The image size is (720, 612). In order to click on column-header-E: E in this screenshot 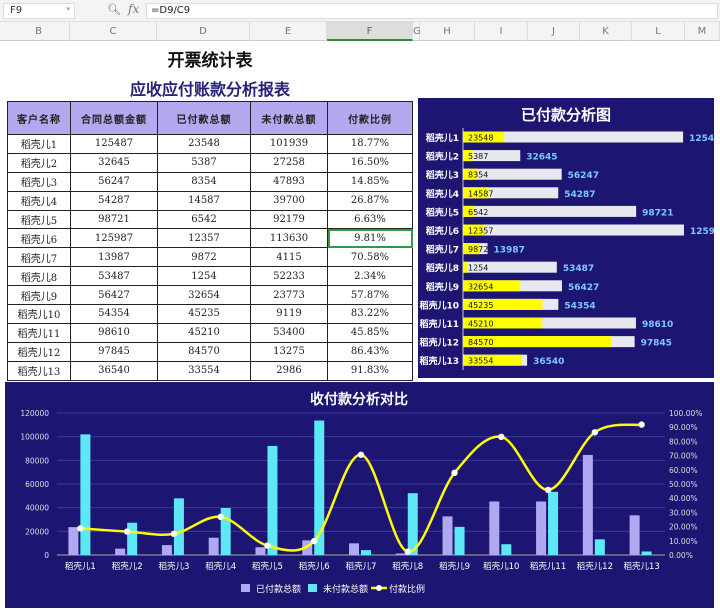, I will do `click(288, 31)`.